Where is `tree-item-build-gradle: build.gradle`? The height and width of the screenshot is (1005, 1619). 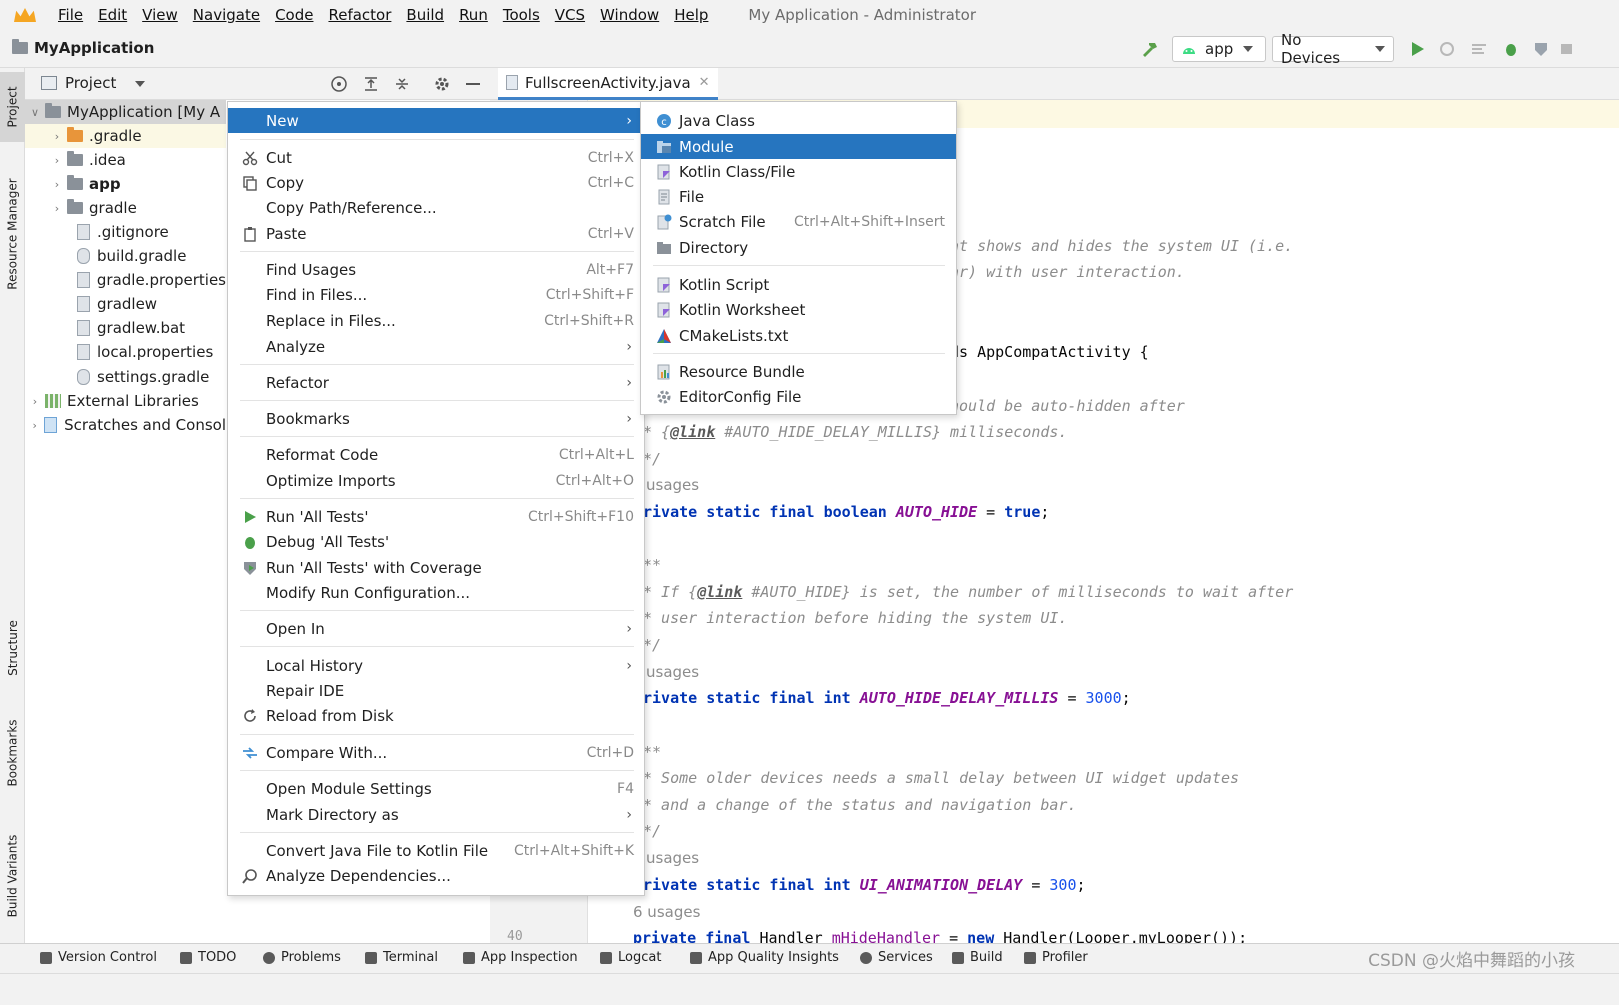
tree-item-build-gradle: build.gradle is located at coordinates (125, 256).